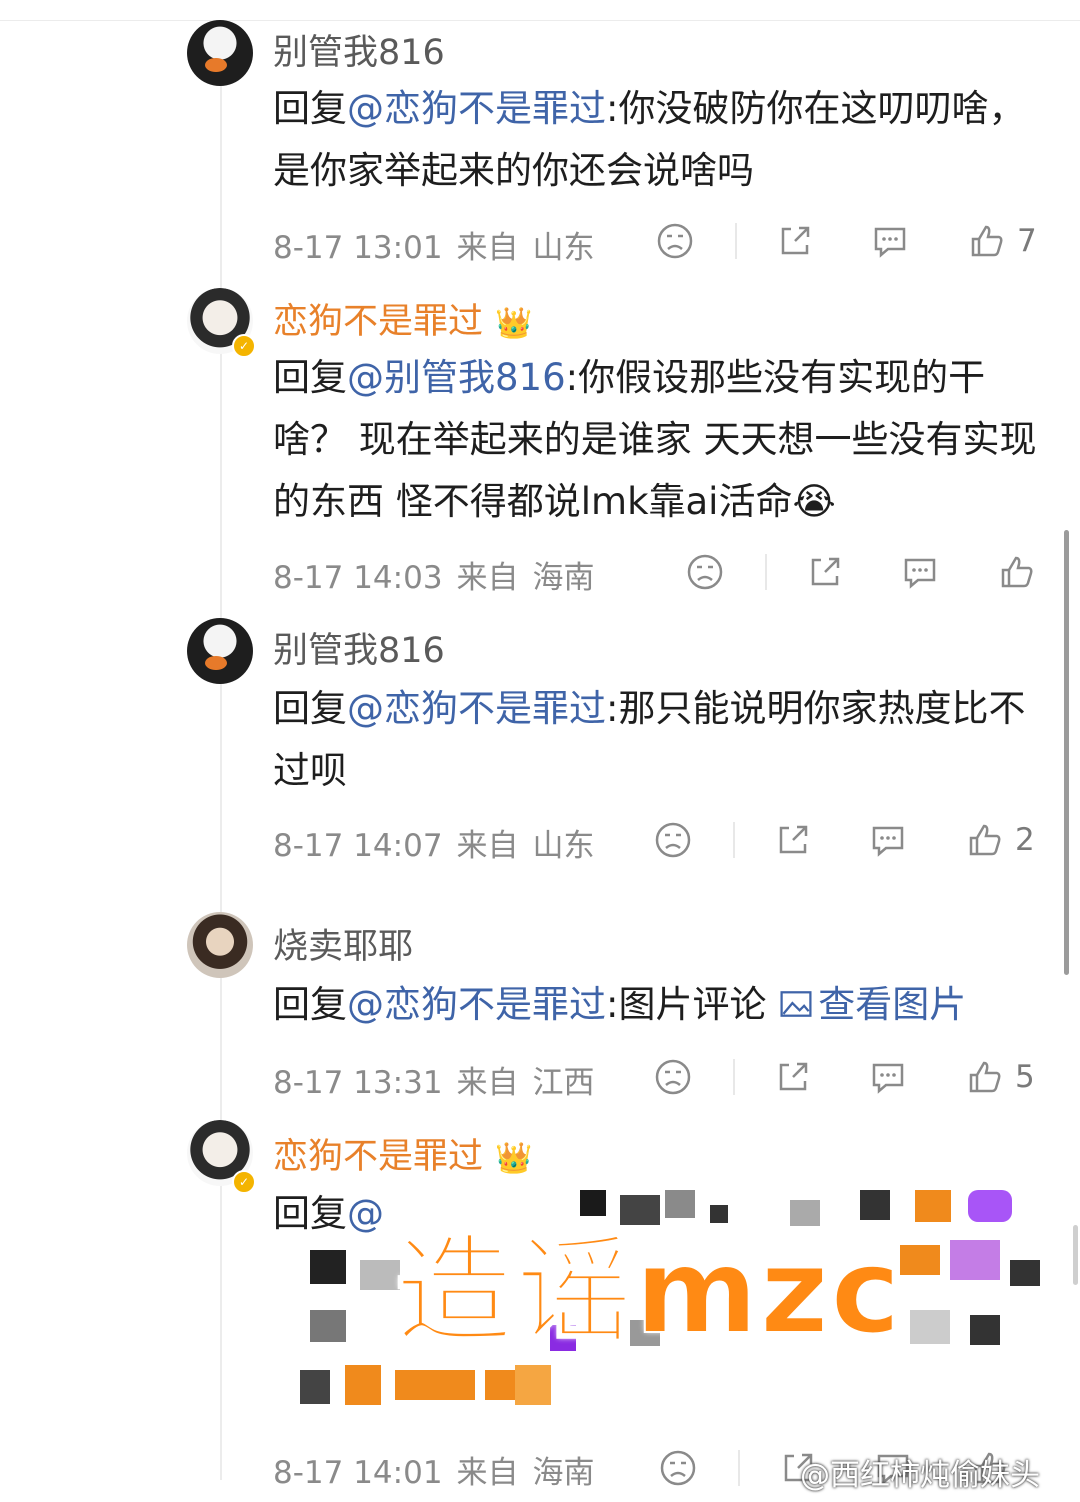 Image resolution: width=1080 pixels, height=1502 pixels. I want to click on comment-text: 回复@恋狗不是罪过:图片评论 查看图片, so click(668, 1005).